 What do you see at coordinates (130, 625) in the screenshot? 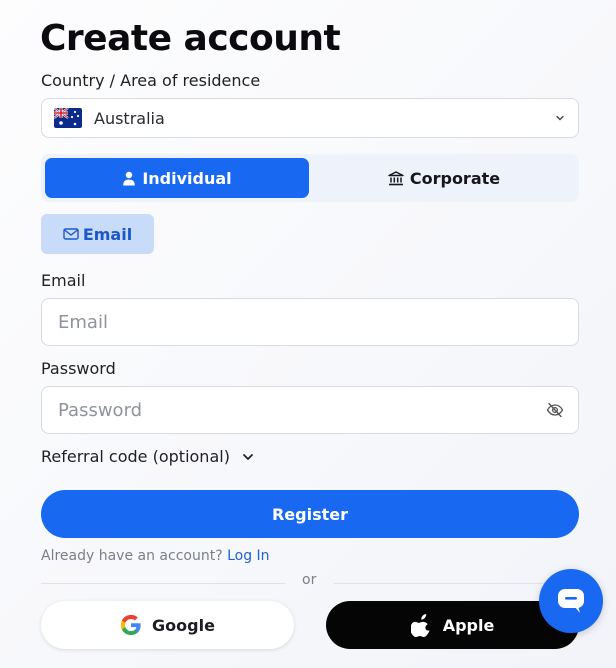
I see `google-logo-icon` at bounding box center [130, 625].